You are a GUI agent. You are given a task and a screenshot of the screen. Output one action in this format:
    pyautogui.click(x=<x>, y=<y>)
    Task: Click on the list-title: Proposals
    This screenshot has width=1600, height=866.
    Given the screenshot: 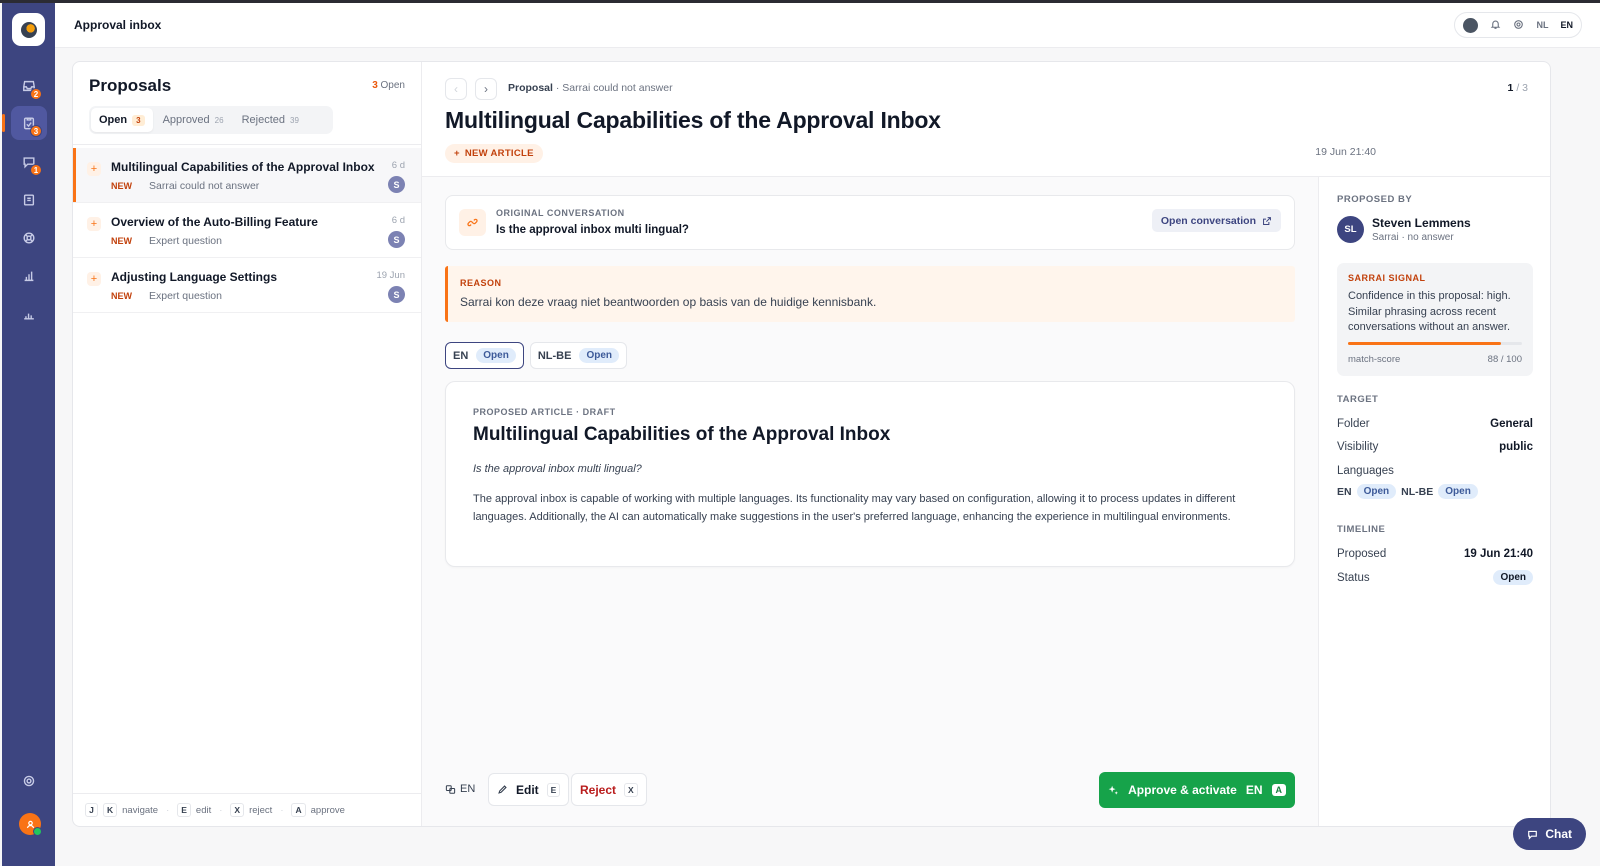 What is the action you would take?
    pyautogui.click(x=130, y=85)
    